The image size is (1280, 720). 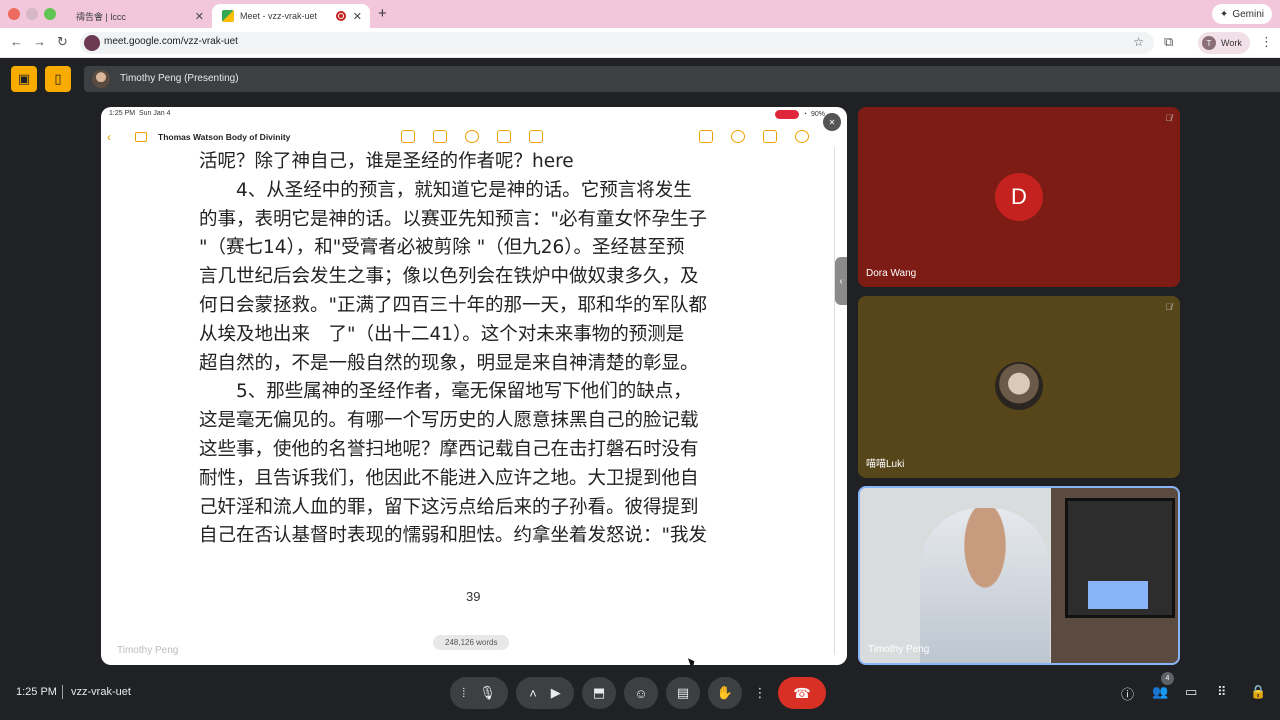 I want to click on participant-tile-dora: 🎙̸ D Dora Wang, so click(x=1019, y=197).